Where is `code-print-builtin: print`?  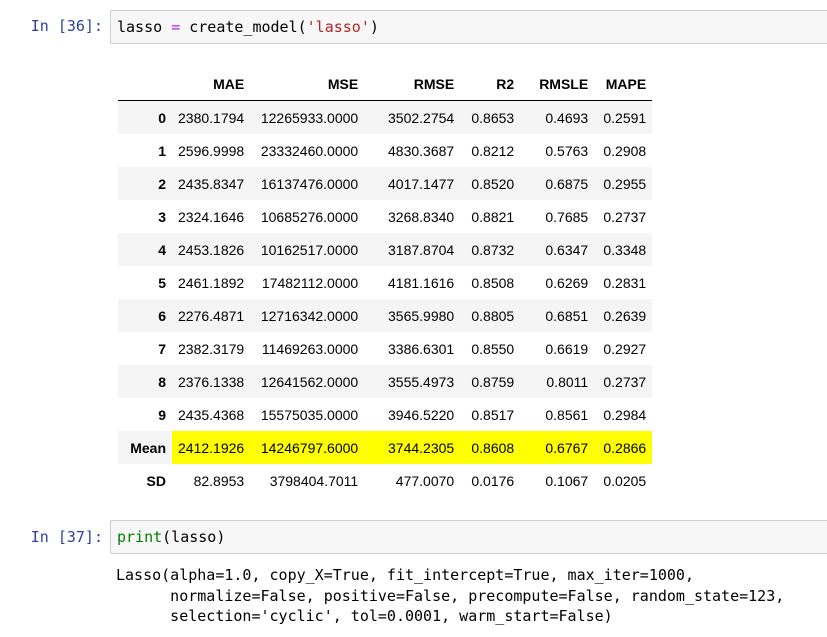
code-print-builtin: print is located at coordinates (140, 537).